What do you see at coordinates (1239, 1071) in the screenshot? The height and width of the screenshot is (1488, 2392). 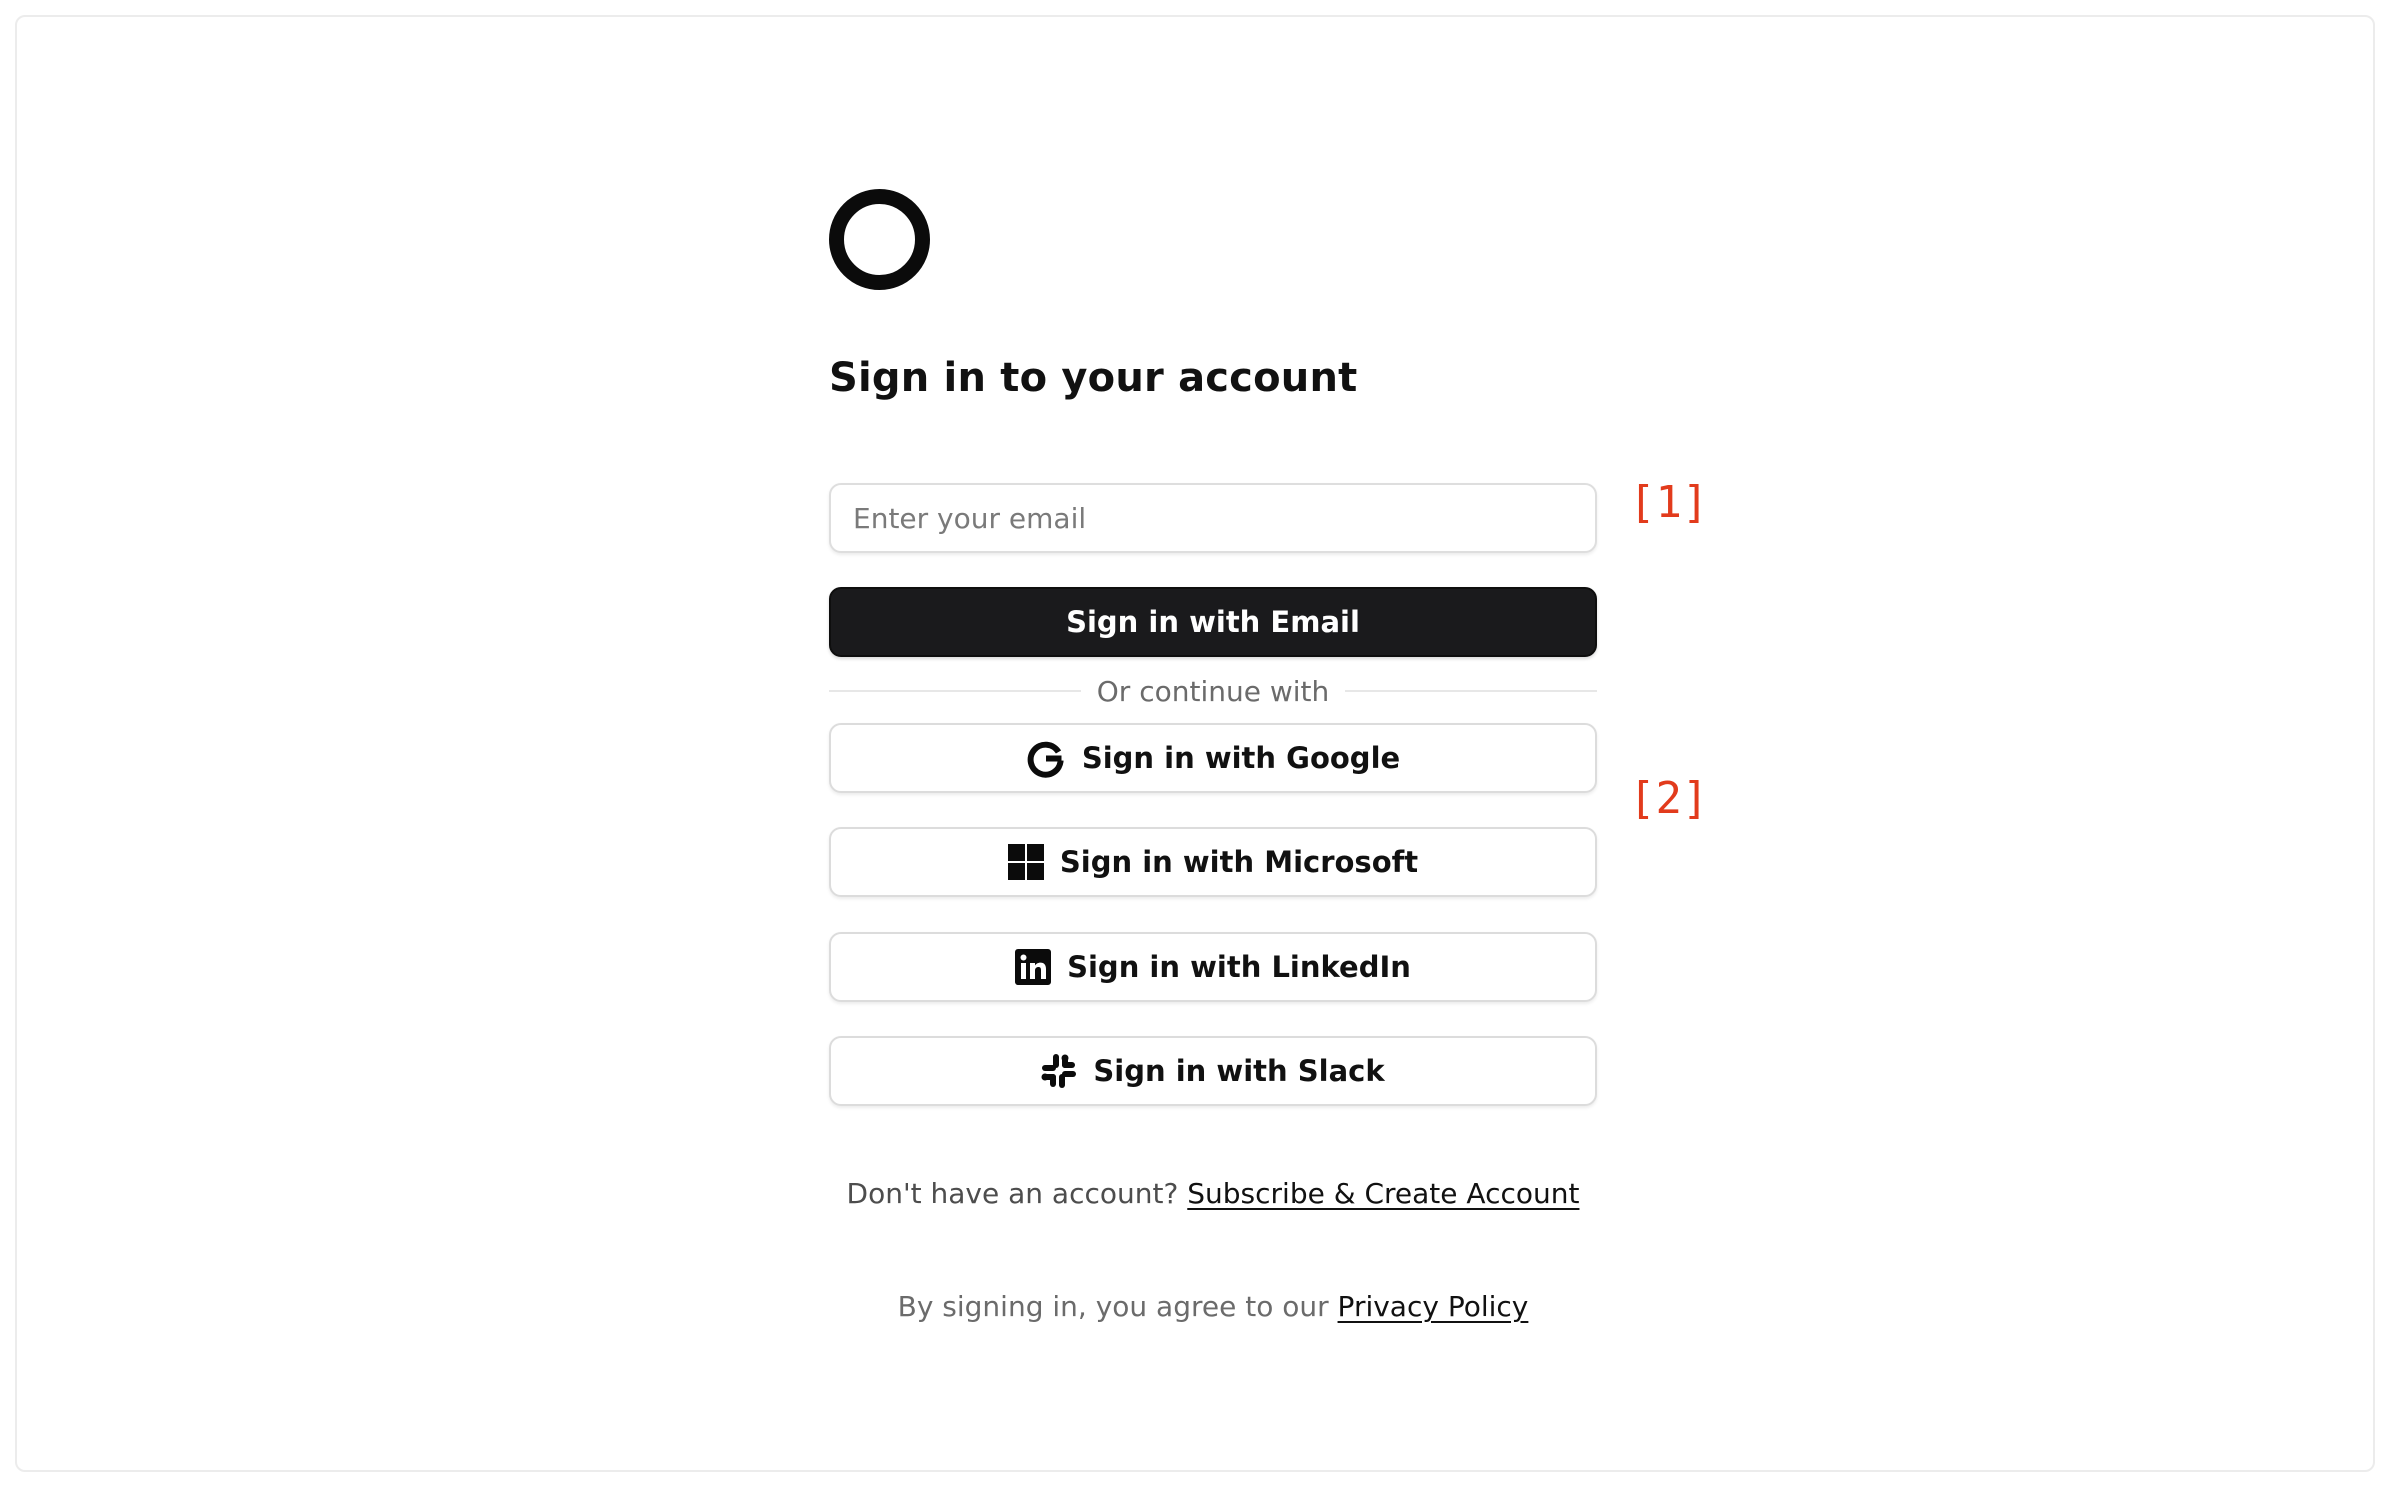 I see `sign-in-slack-label: Sign in with Slack` at bounding box center [1239, 1071].